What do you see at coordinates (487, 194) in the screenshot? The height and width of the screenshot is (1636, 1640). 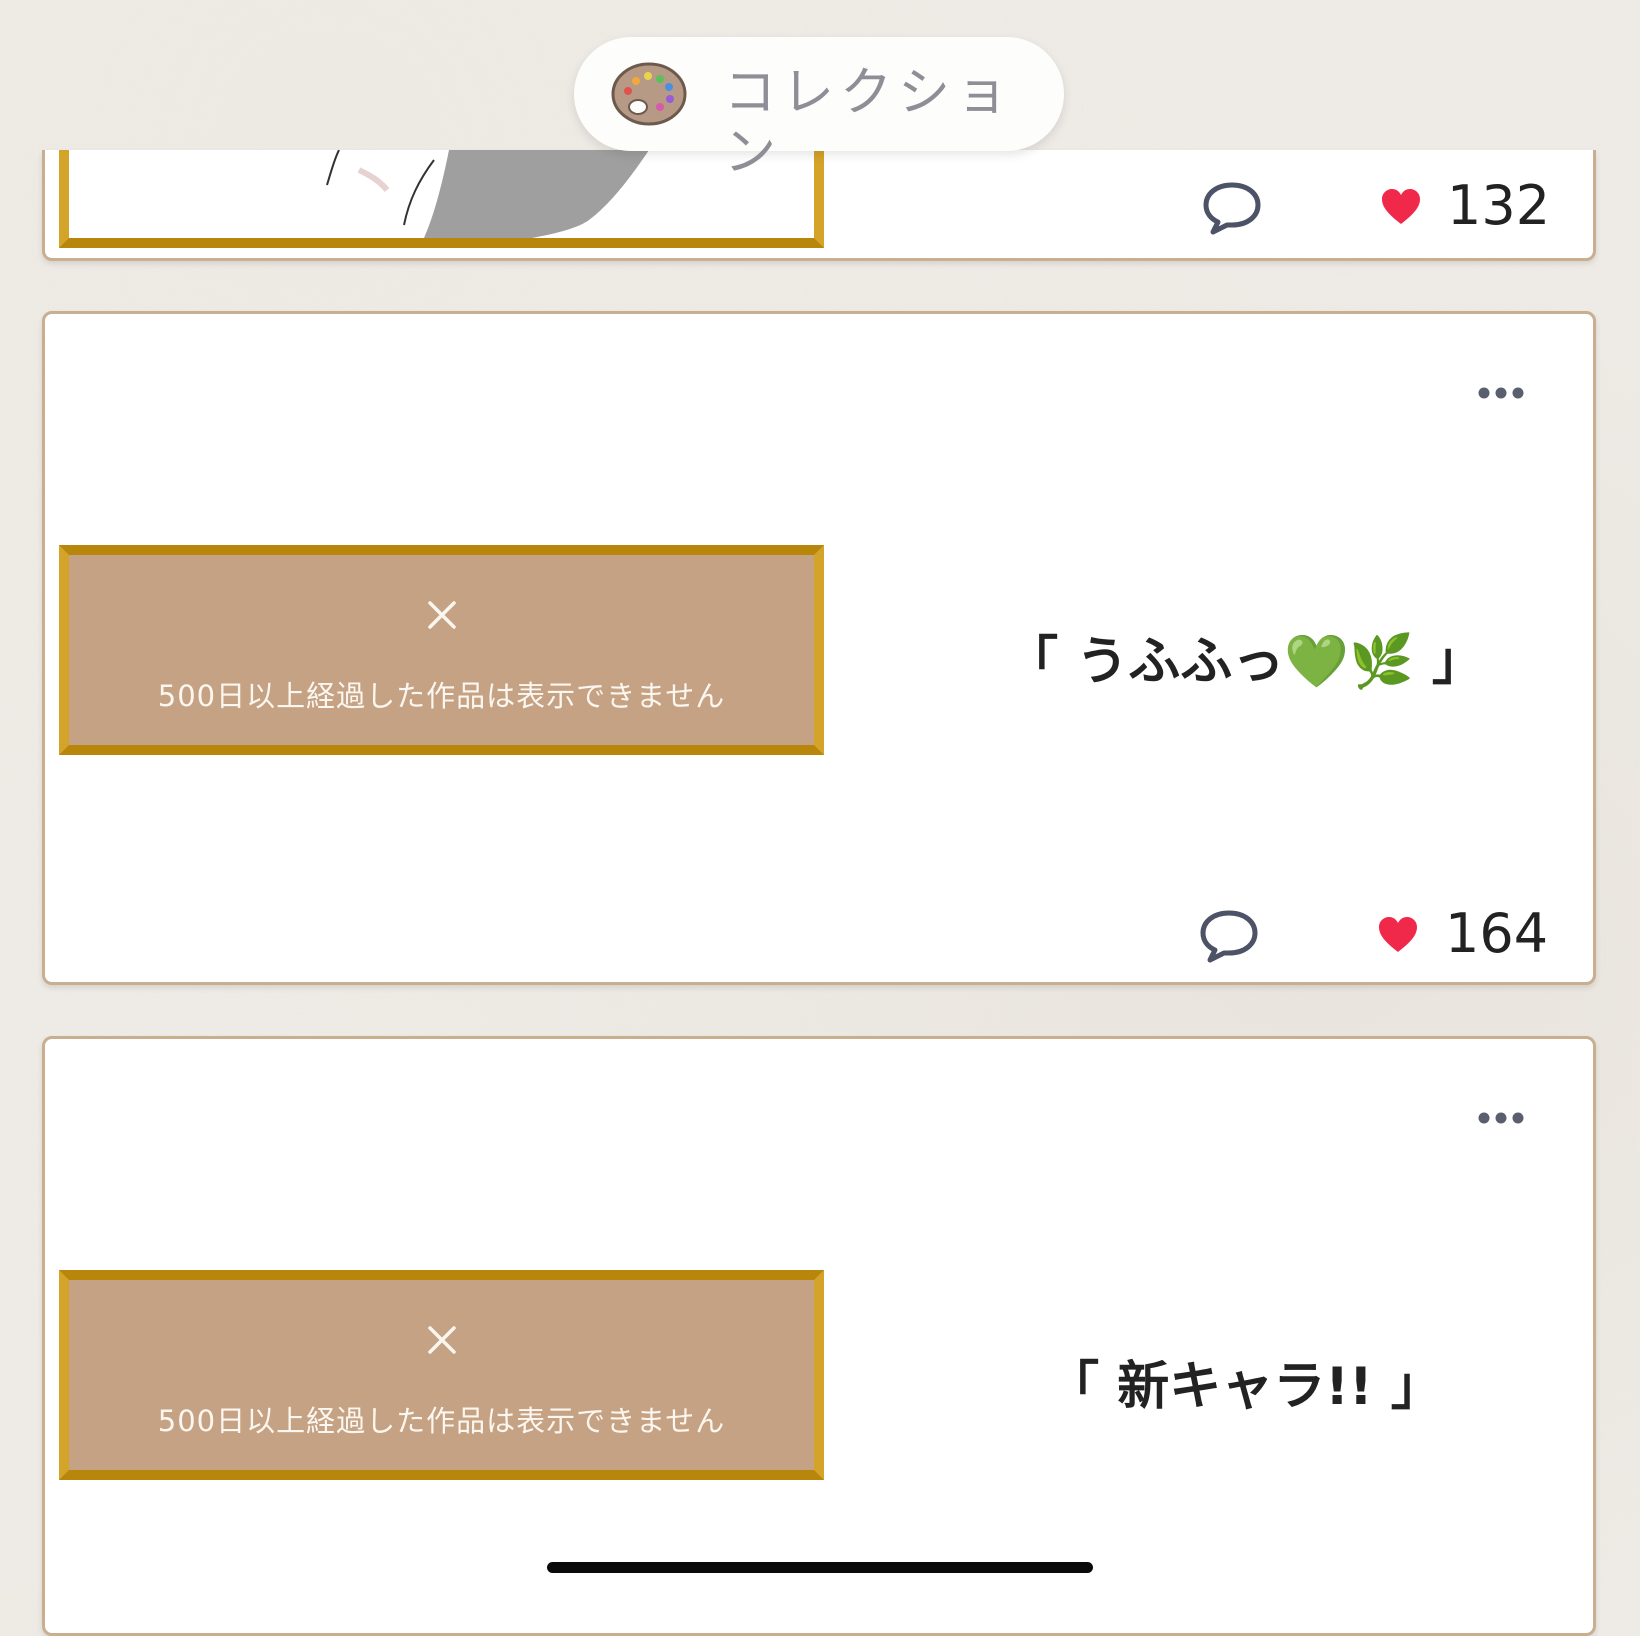 I see `artwork-image` at bounding box center [487, 194].